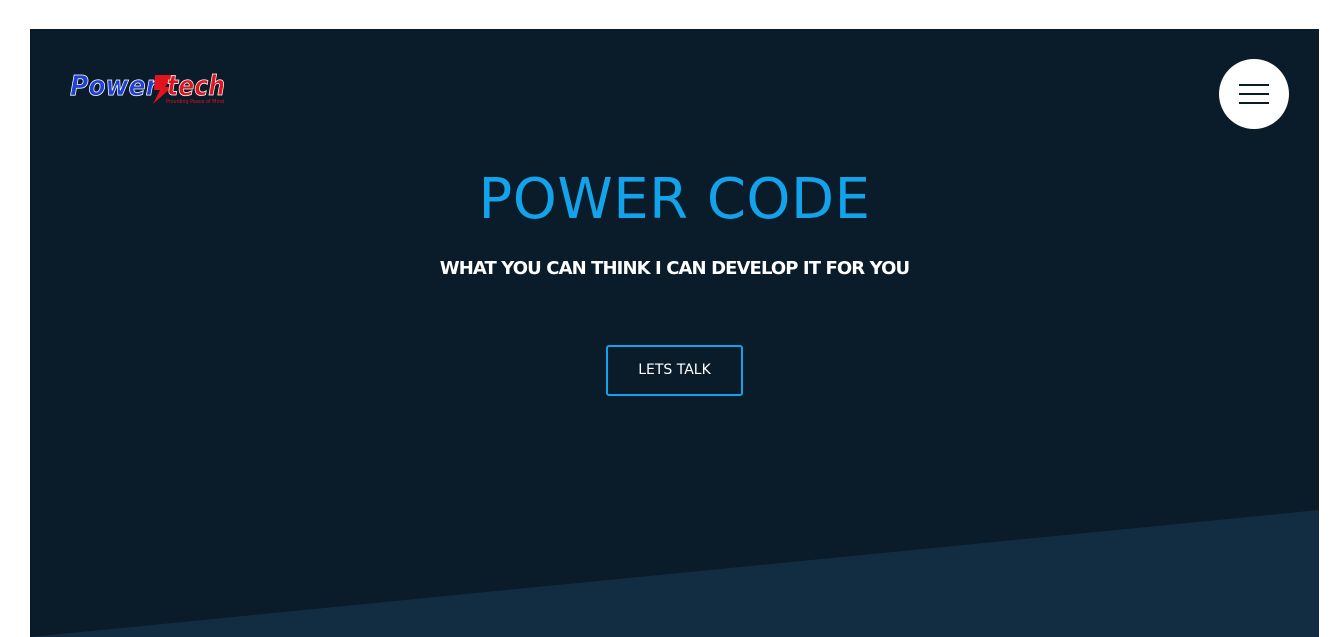 The width and height of the screenshot is (1344, 637). What do you see at coordinates (195, 102) in the screenshot?
I see `logo-tagline: Providing Peace of Mind` at bounding box center [195, 102].